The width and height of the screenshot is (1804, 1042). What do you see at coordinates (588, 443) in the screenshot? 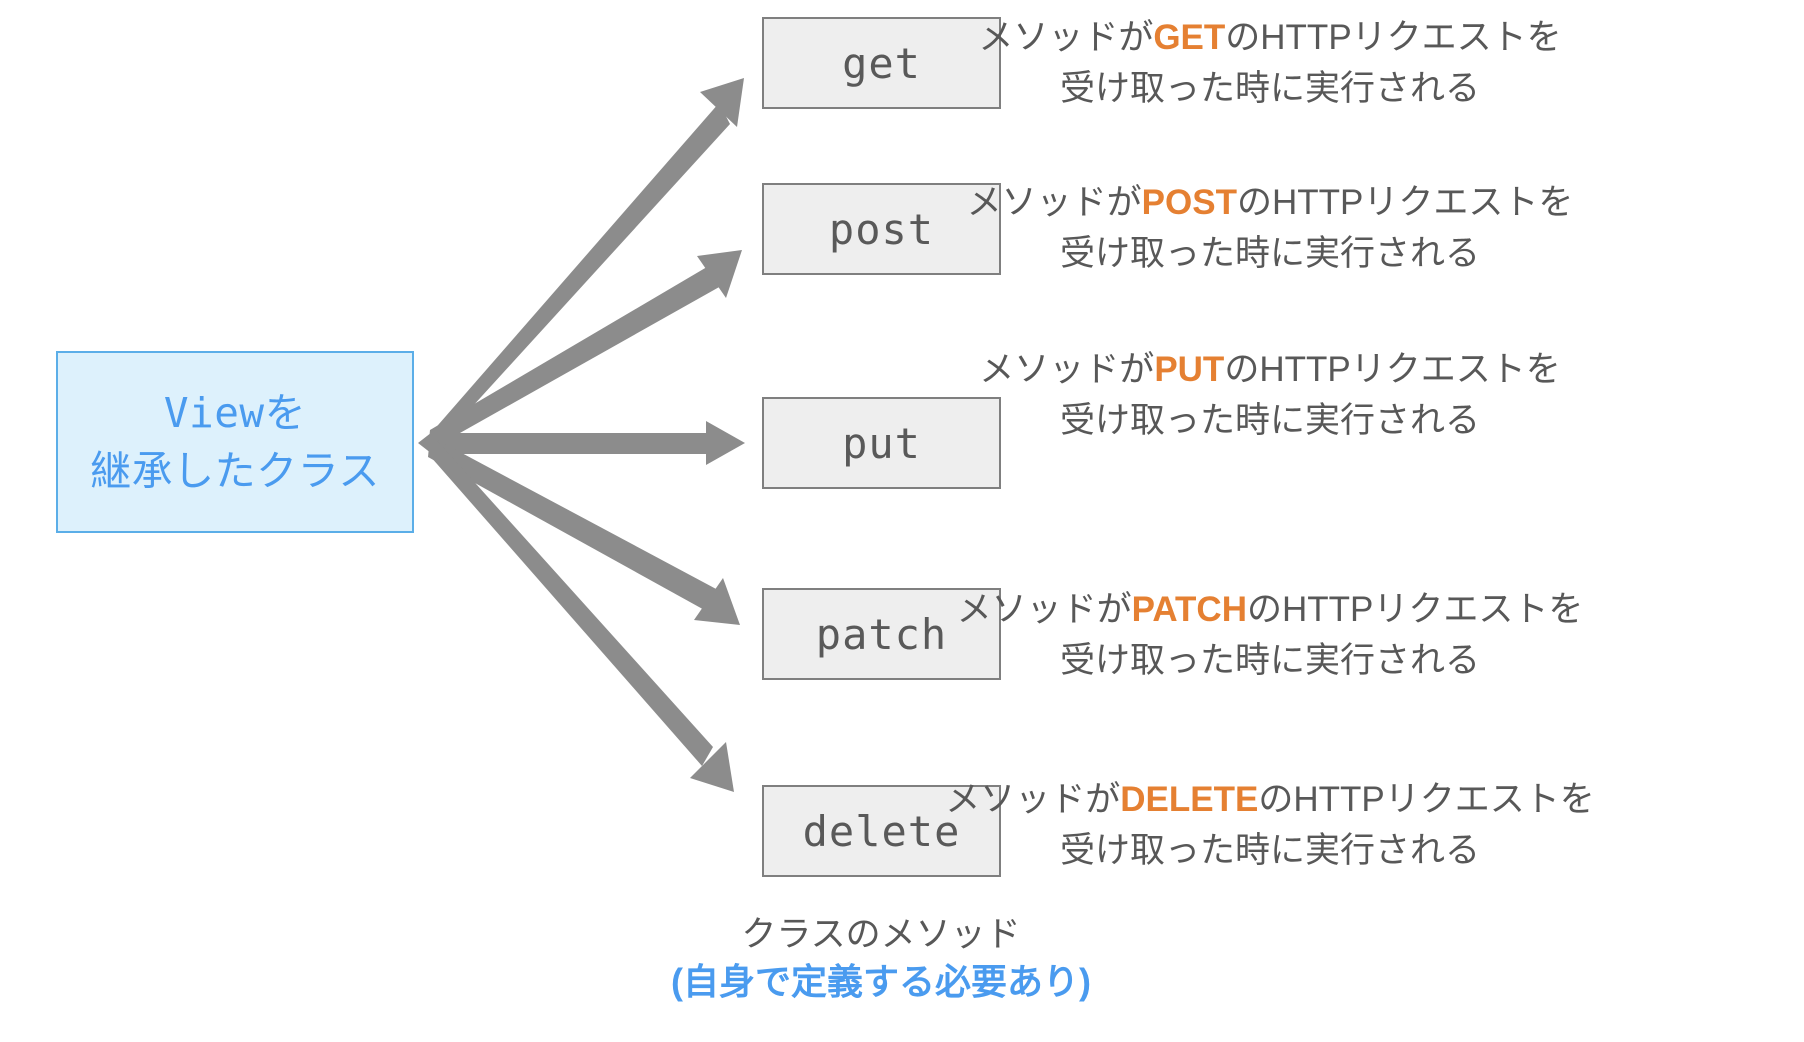
I see `arrow-to-put` at bounding box center [588, 443].